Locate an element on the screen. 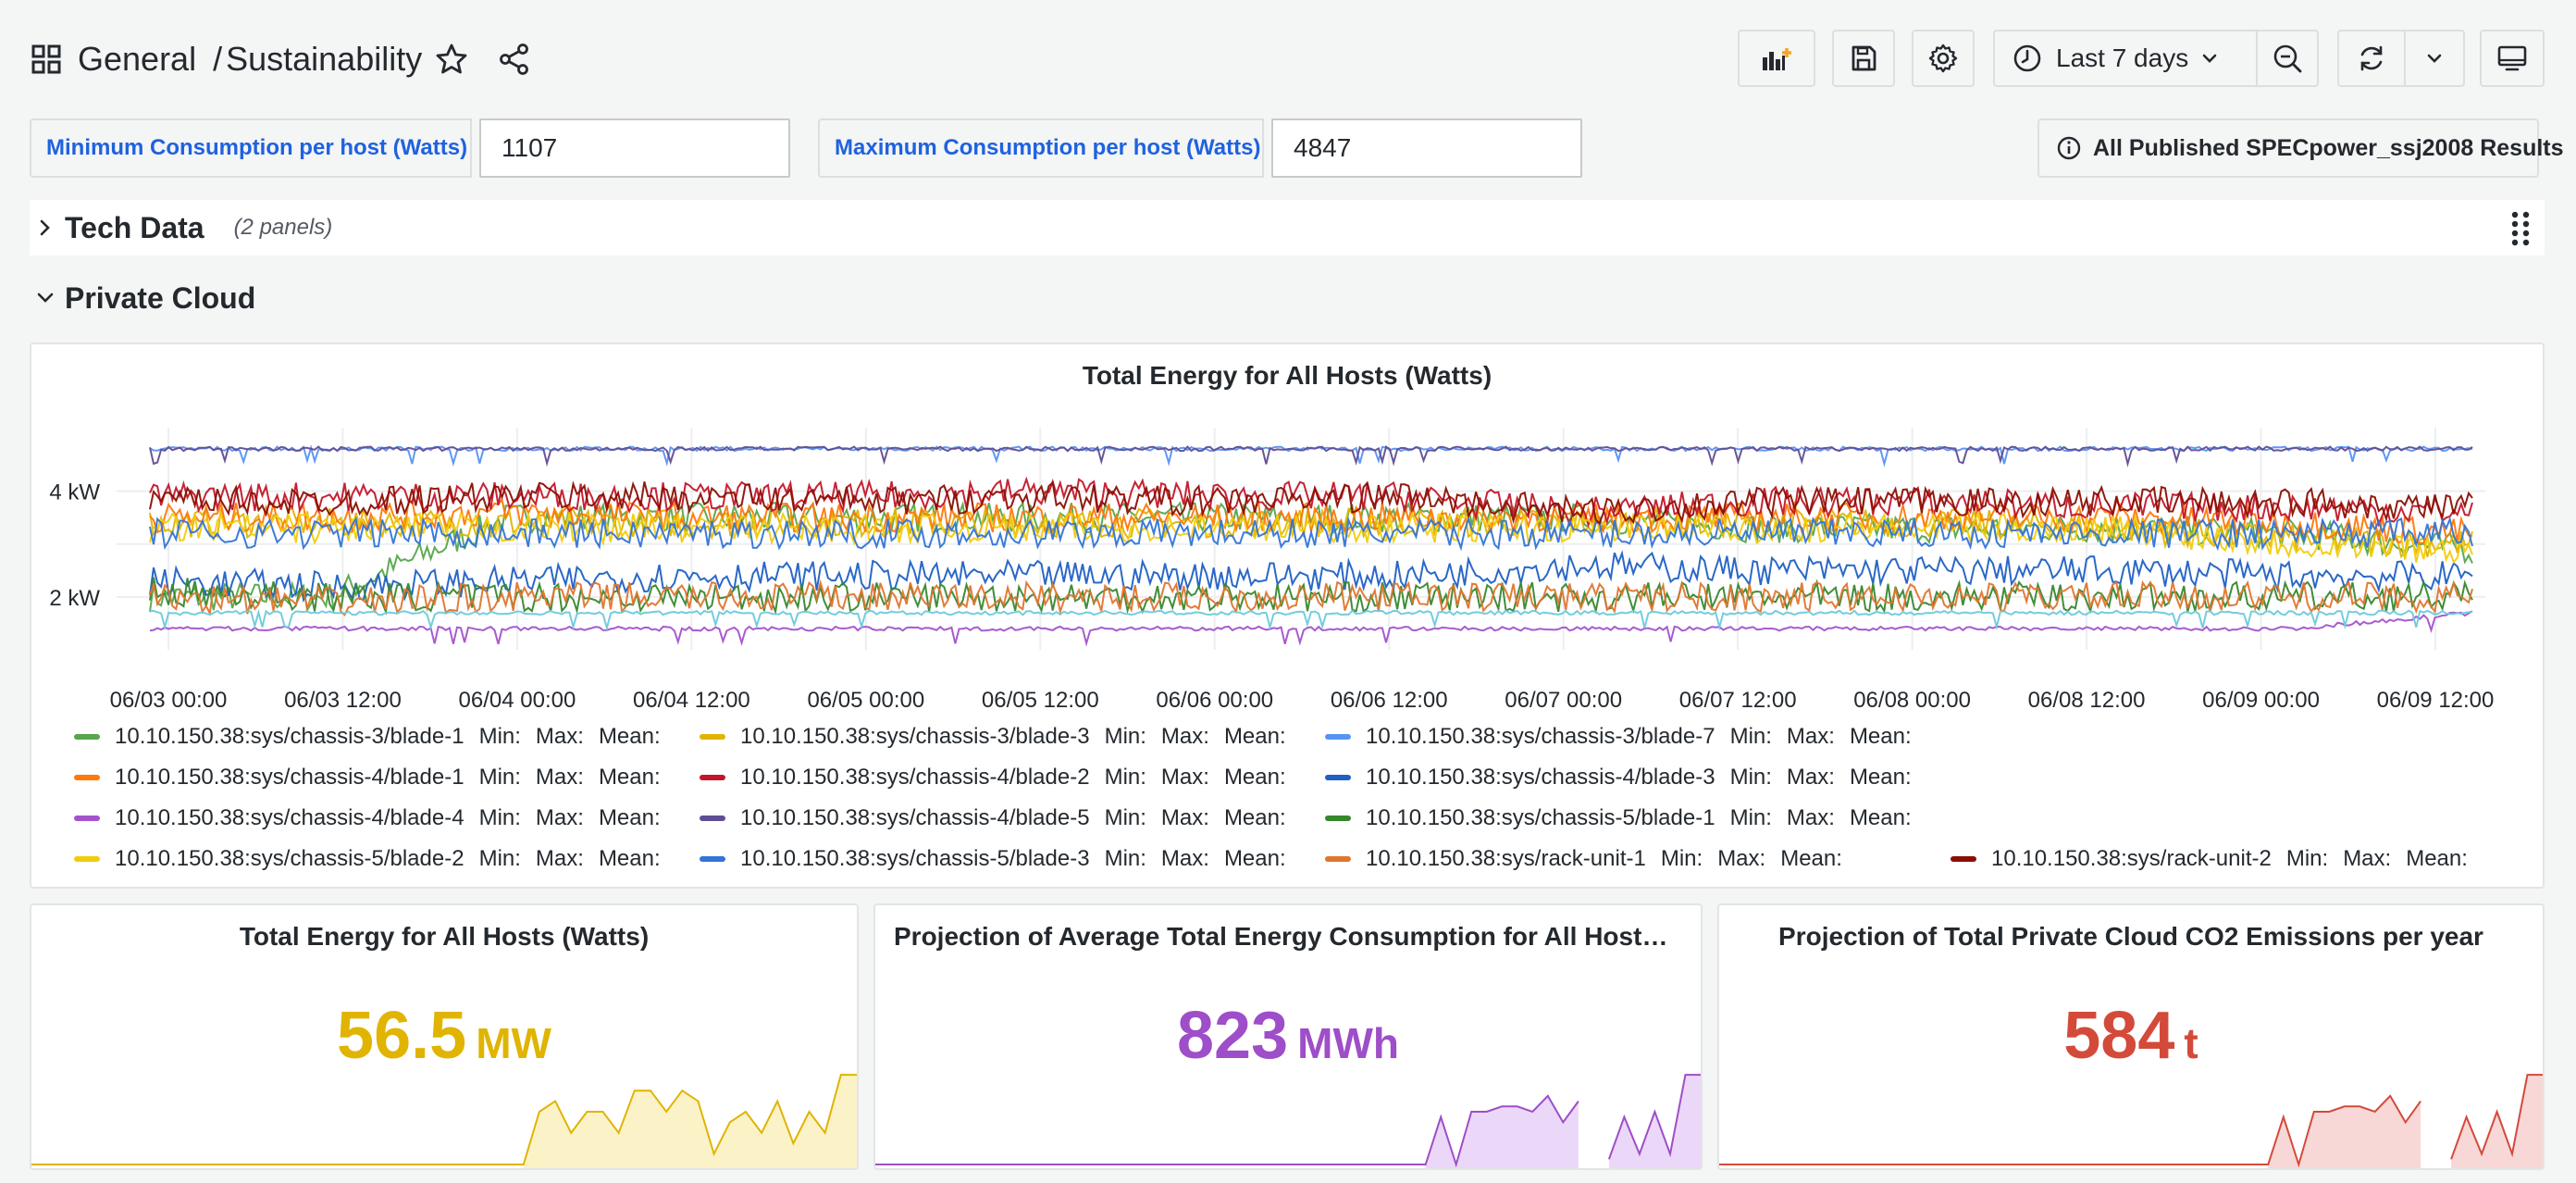 The image size is (2576, 1183). clock-icon is located at coordinates (2027, 58).